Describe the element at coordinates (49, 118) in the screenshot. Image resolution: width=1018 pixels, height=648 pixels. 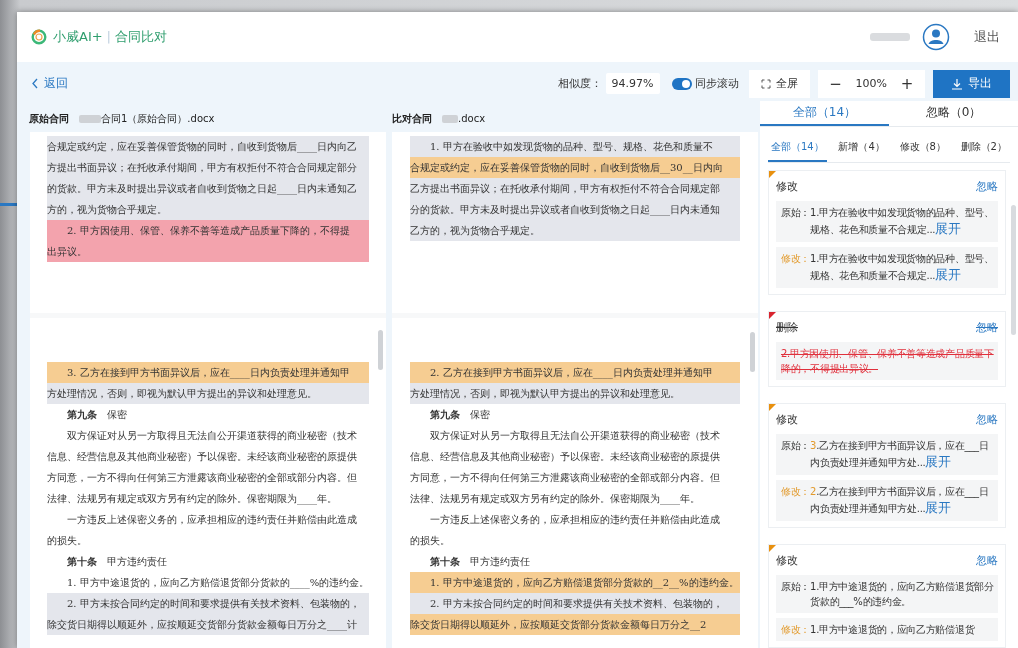
I see `document-label: 原始合同` at that location.